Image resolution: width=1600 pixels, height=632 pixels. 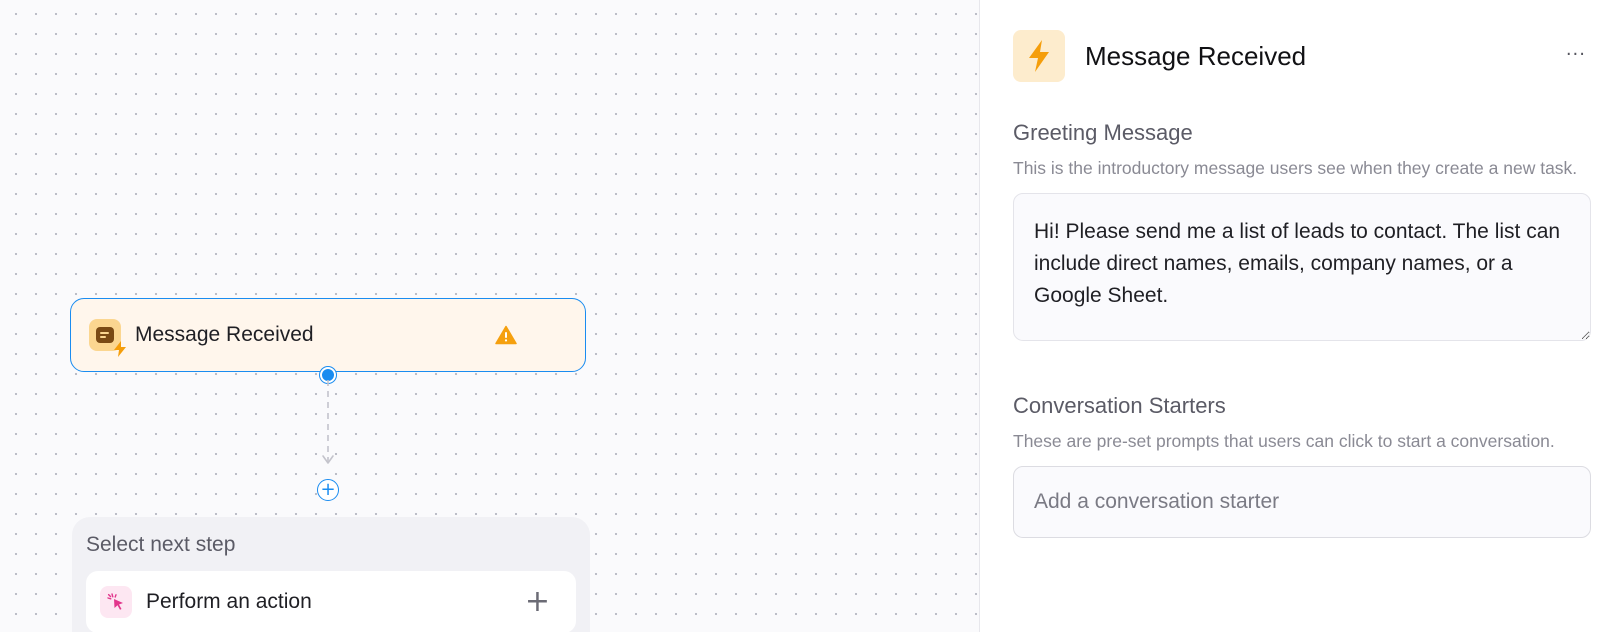 I want to click on trigger-node-message-received: Message Received, so click(x=328, y=335).